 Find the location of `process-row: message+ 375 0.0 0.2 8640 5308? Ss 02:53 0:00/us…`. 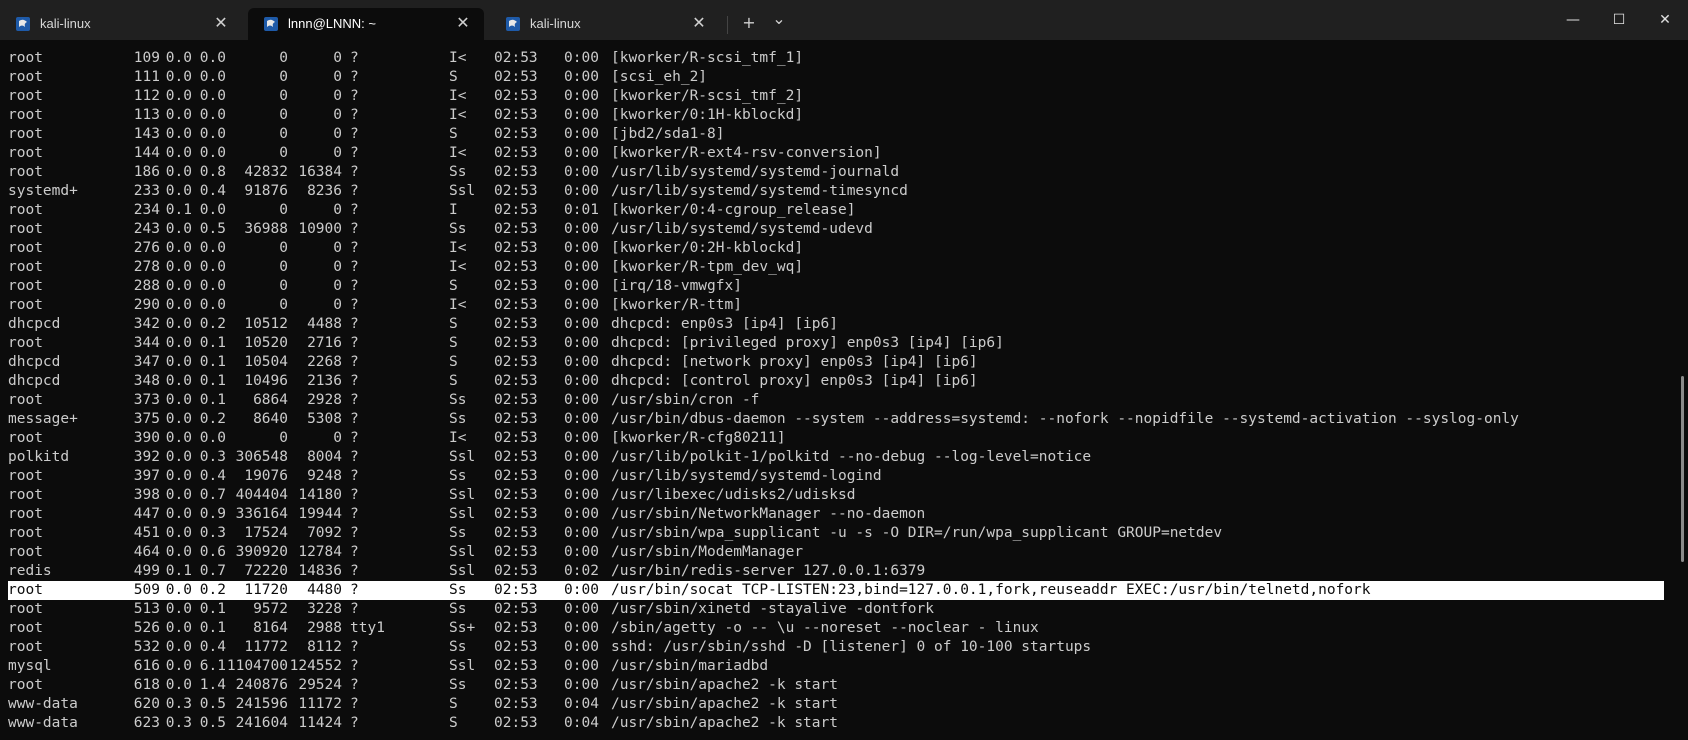

process-row: message+ 375 0.0 0.2 8640 5308? Ss 02:53 0:00/us… is located at coordinates (836, 419).